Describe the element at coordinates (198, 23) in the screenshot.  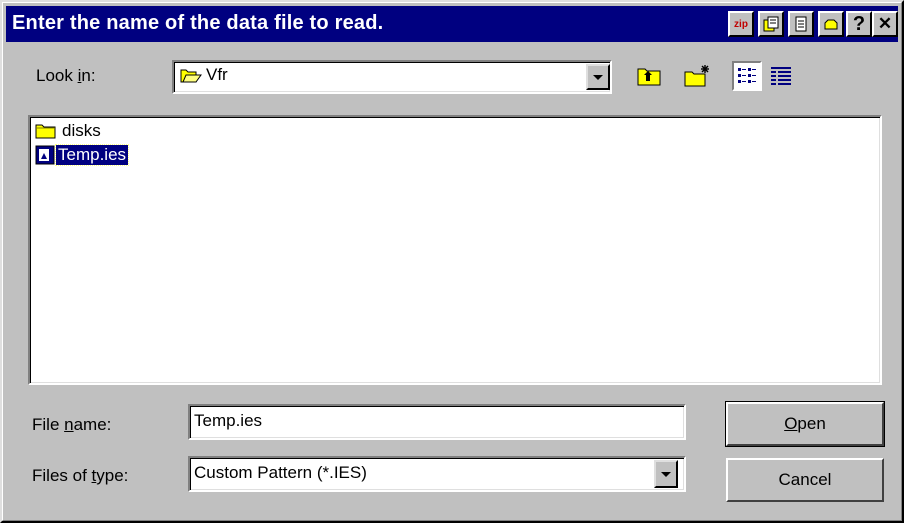
I see `window-title: Enter the name of the data file to read.` at that location.